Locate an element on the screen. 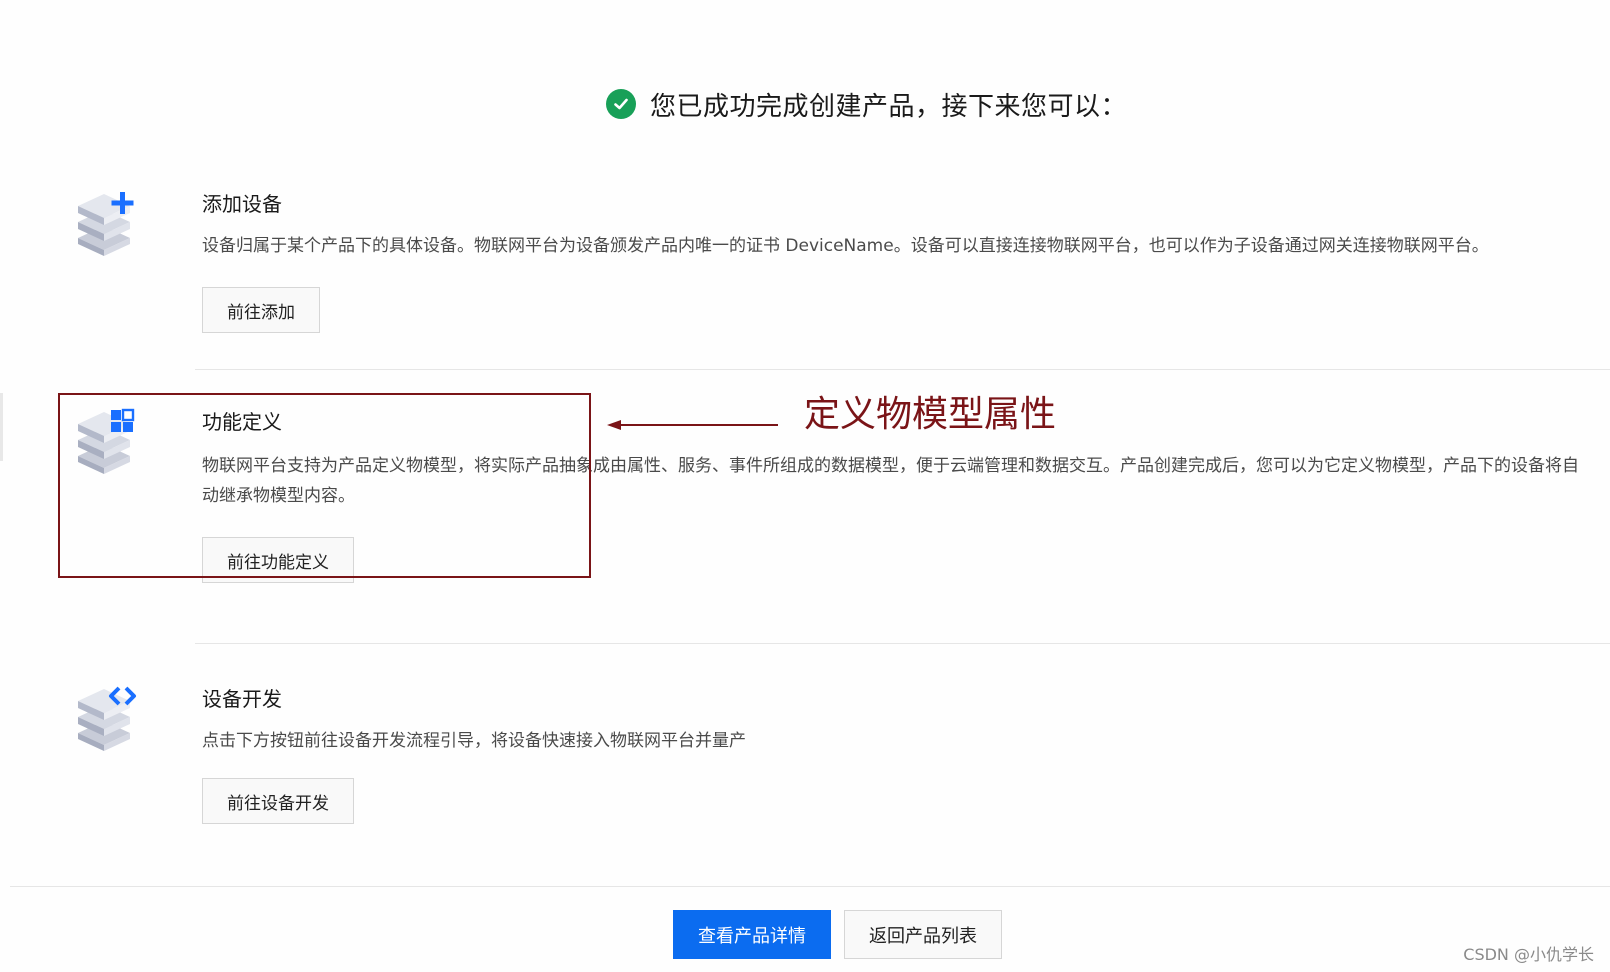 The image size is (1610, 972). device-development-icon is located at coordinates (107, 717).